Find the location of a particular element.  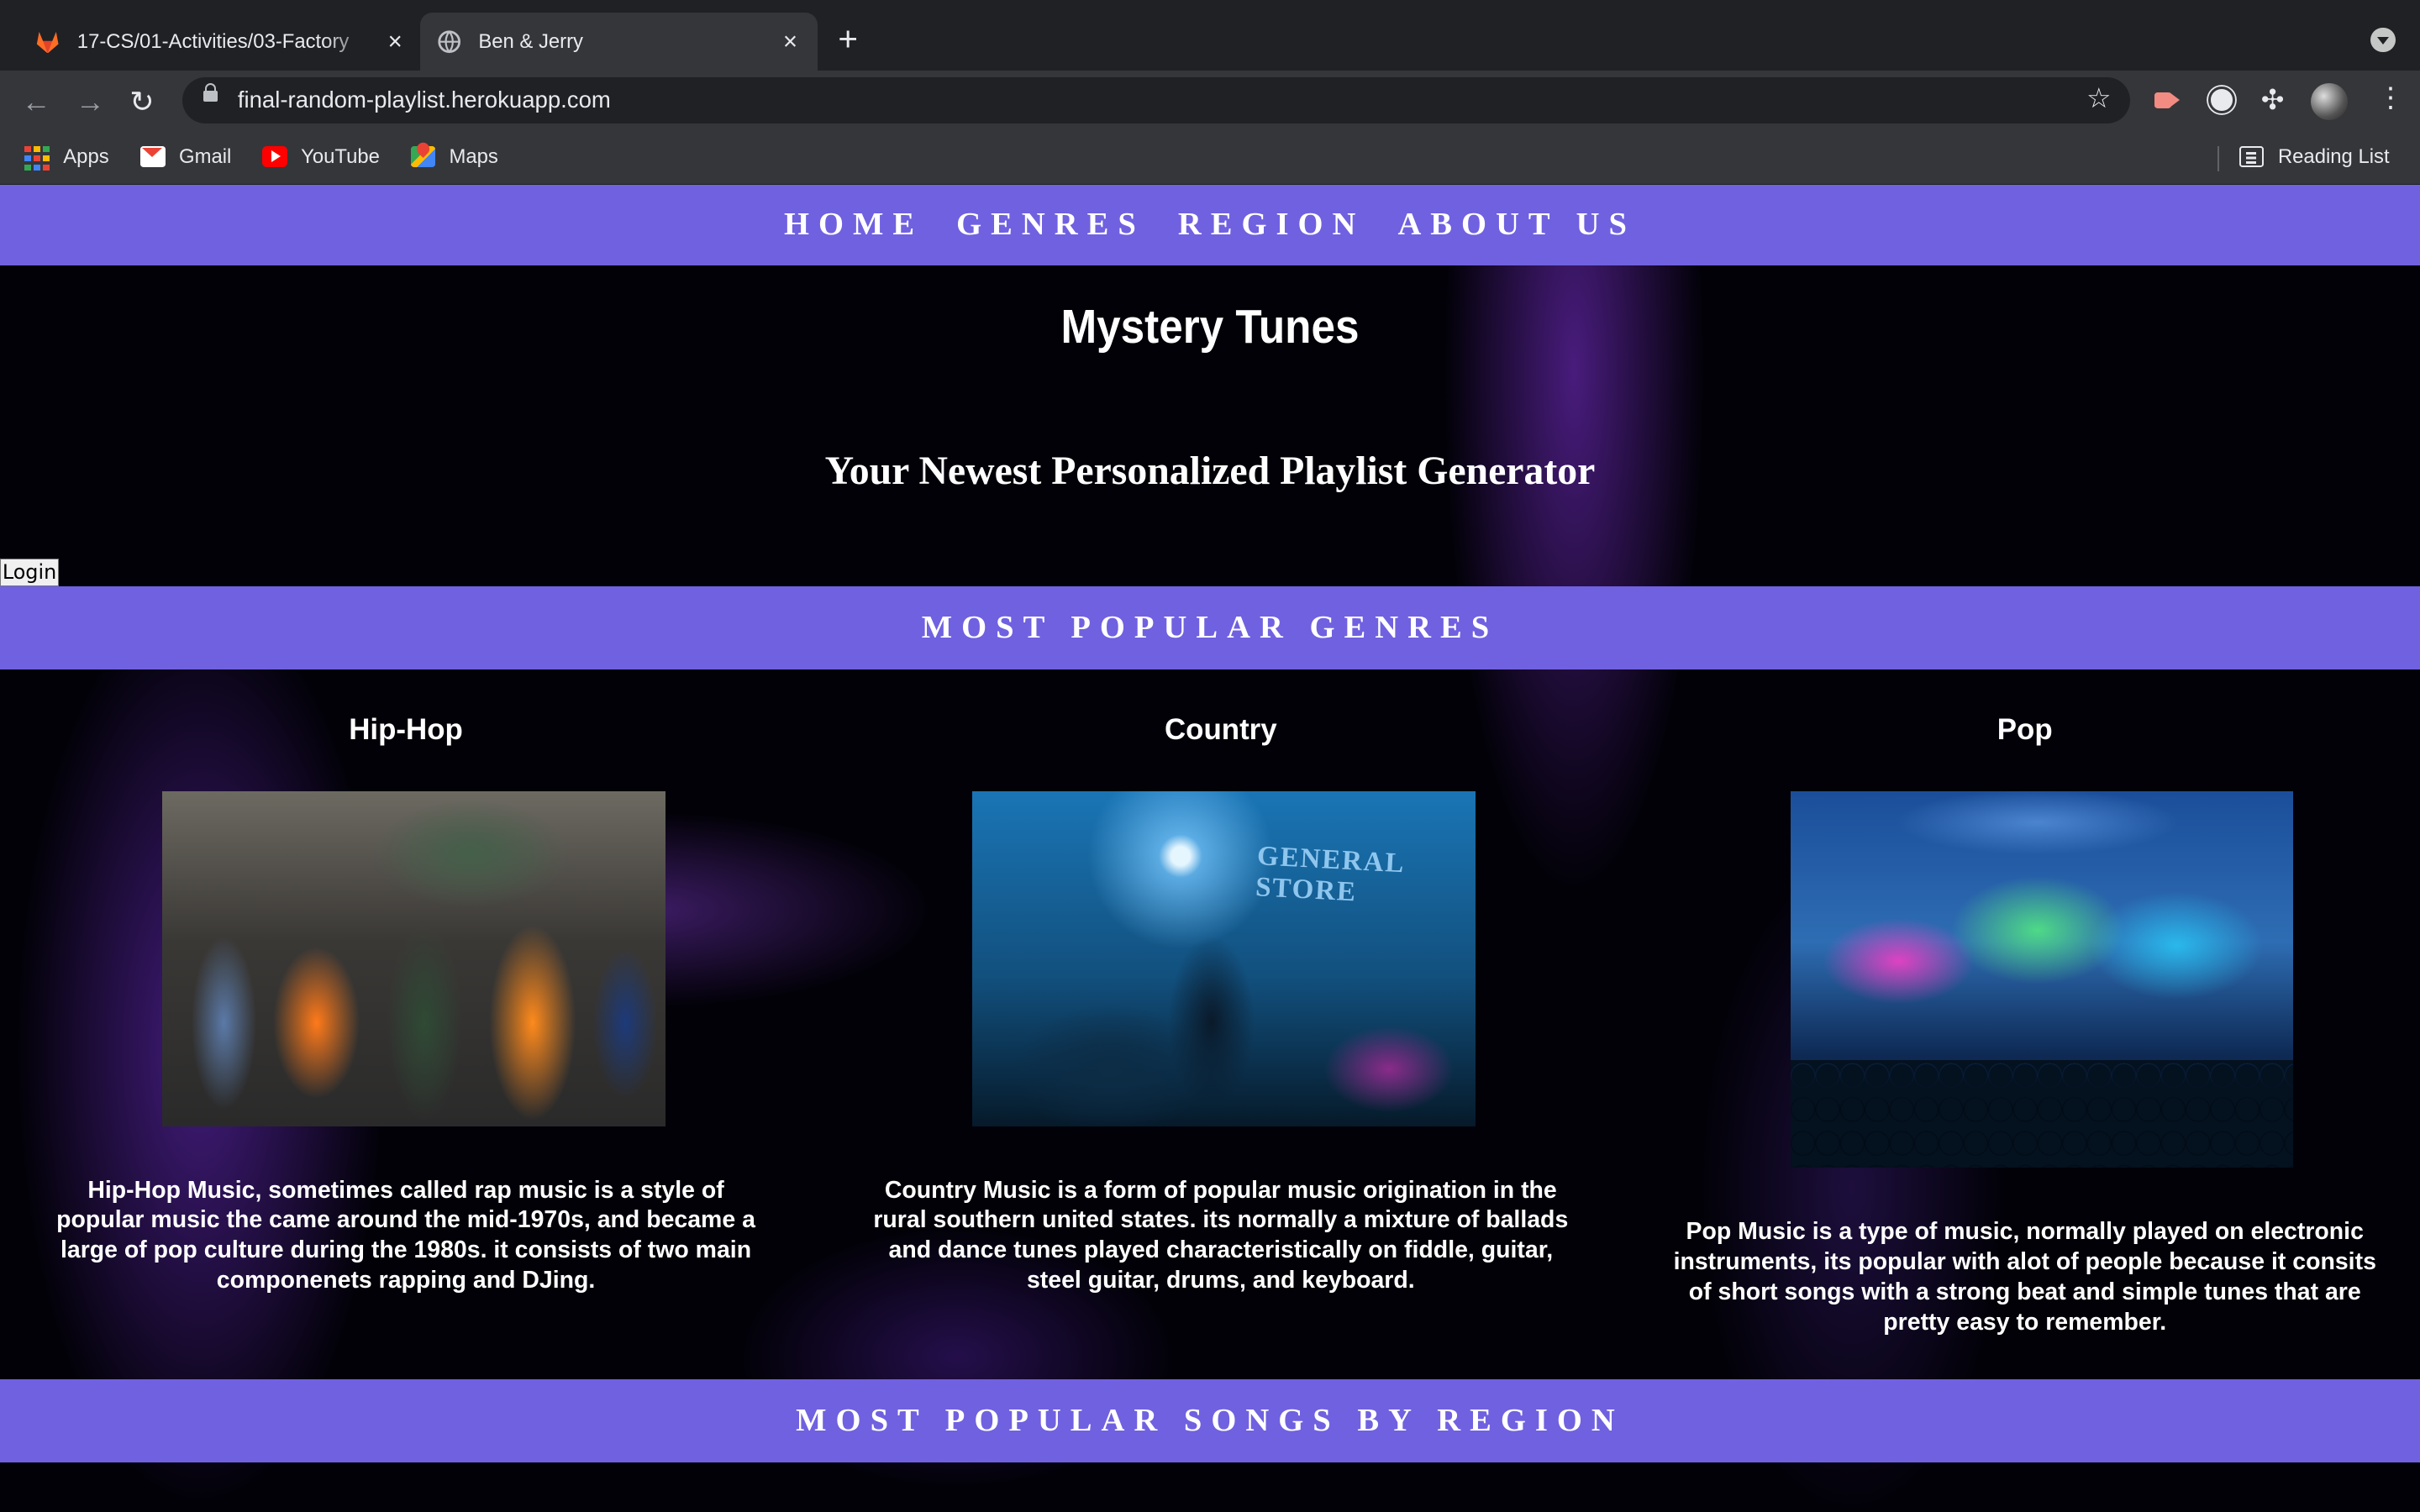

bookmark-gmail: Gmail is located at coordinates (185, 157).